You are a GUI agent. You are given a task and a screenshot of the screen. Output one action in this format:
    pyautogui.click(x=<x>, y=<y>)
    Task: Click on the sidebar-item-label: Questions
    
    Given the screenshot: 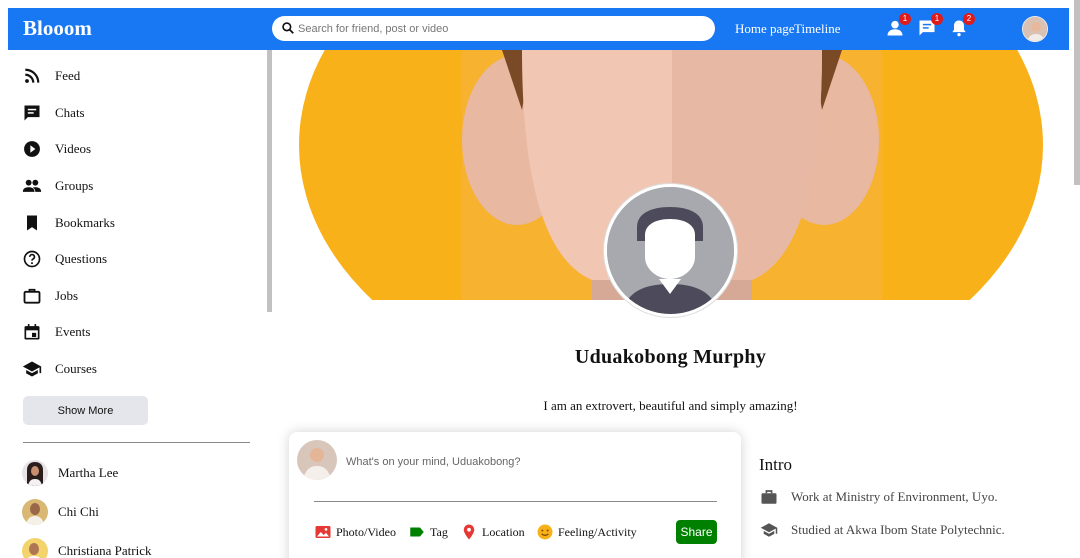 What is the action you would take?
    pyautogui.click(x=81, y=258)
    